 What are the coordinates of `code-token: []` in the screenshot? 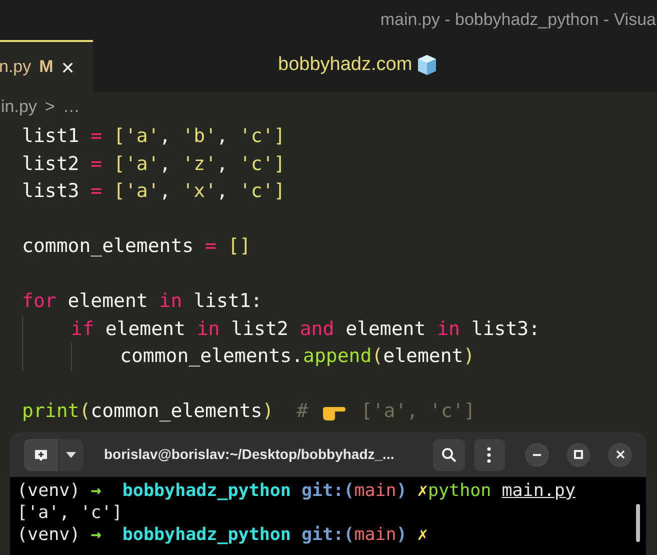 It's located at (239, 246).